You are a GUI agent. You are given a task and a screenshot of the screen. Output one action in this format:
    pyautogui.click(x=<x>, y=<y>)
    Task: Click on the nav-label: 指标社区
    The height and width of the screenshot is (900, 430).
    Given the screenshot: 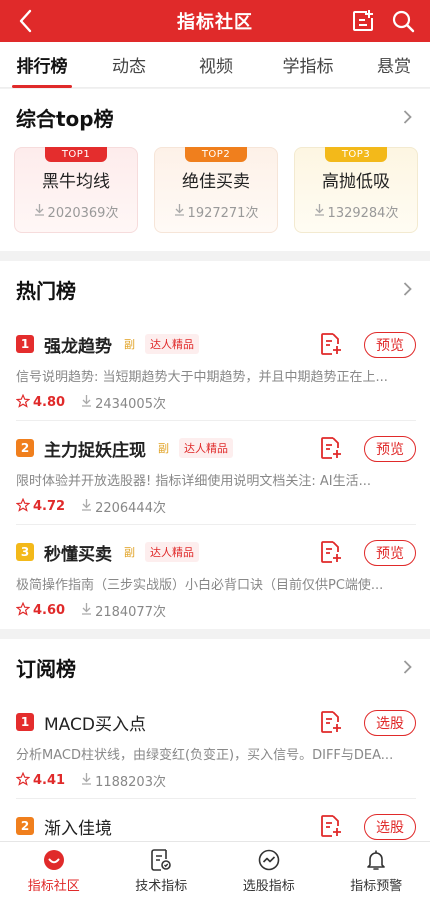 What is the action you would take?
    pyautogui.click(x=53, y=886)
    